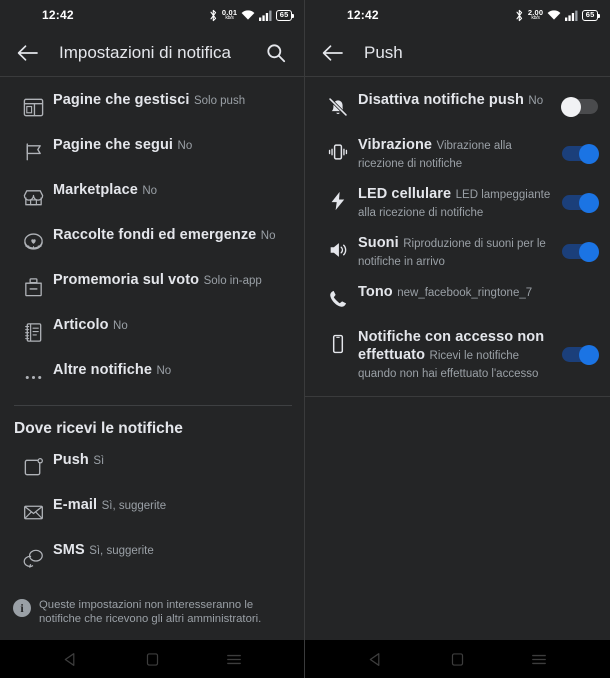  I want to click on list-item: Articolo No, so click(152, 331).